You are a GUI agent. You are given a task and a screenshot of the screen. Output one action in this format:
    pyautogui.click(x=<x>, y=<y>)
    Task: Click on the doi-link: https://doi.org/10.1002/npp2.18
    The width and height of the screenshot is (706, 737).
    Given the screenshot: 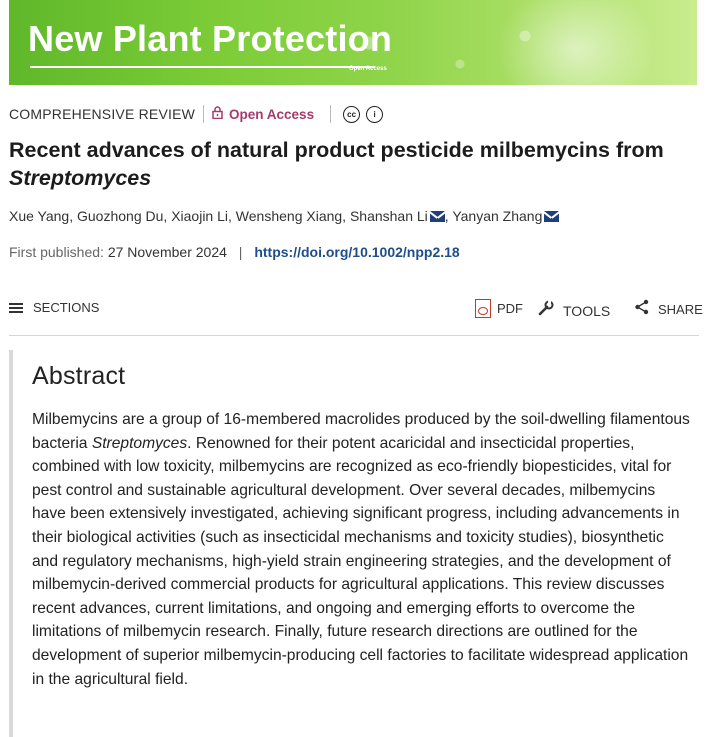 What is the action you would take?
    pyautogui.click(x=356, y=252)
    